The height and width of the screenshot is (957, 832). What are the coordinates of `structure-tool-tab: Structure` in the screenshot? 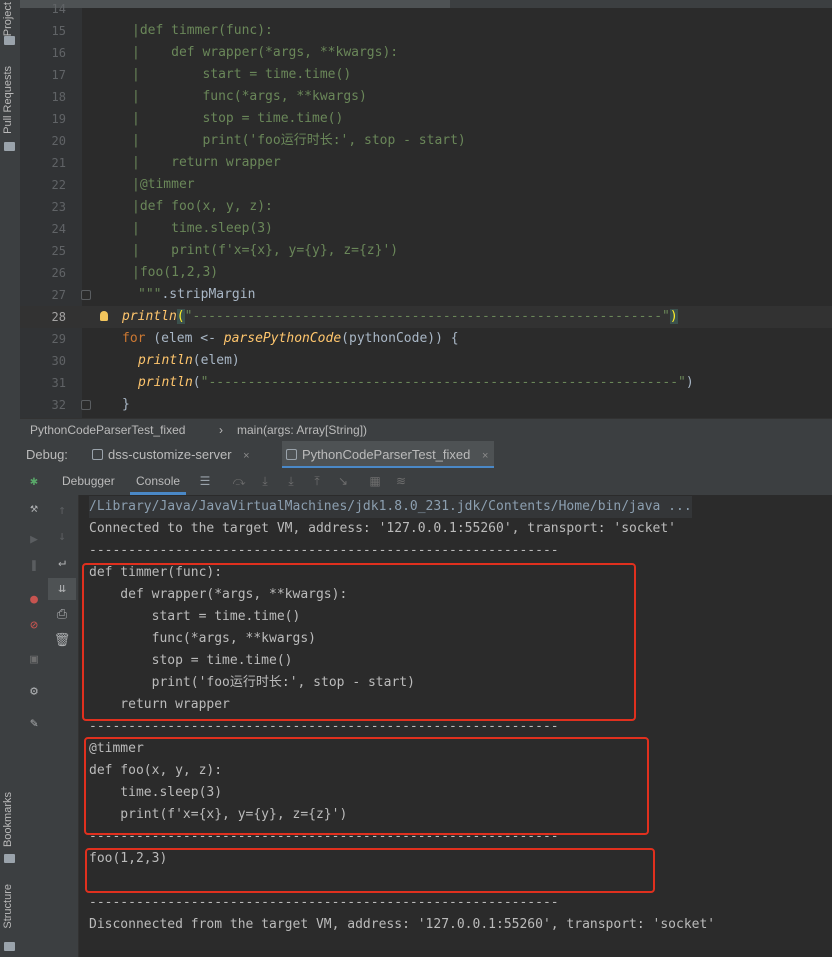 It's located at (8, 906).